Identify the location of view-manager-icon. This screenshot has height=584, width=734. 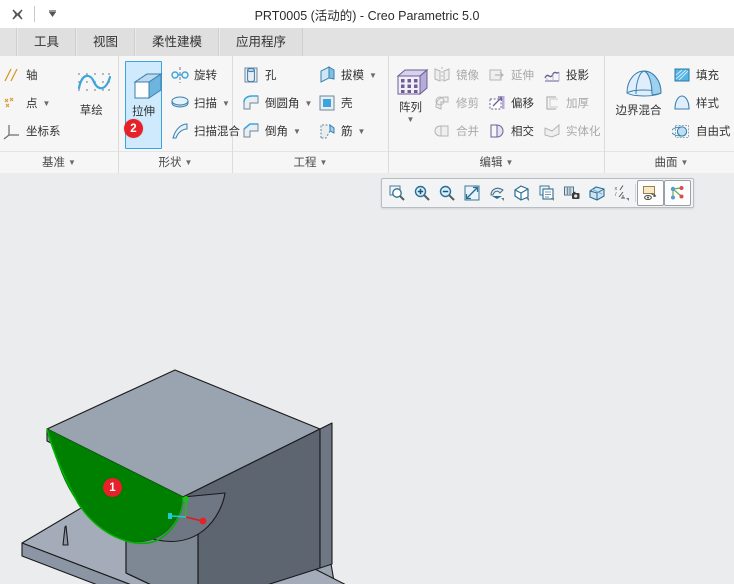
(571, 193).